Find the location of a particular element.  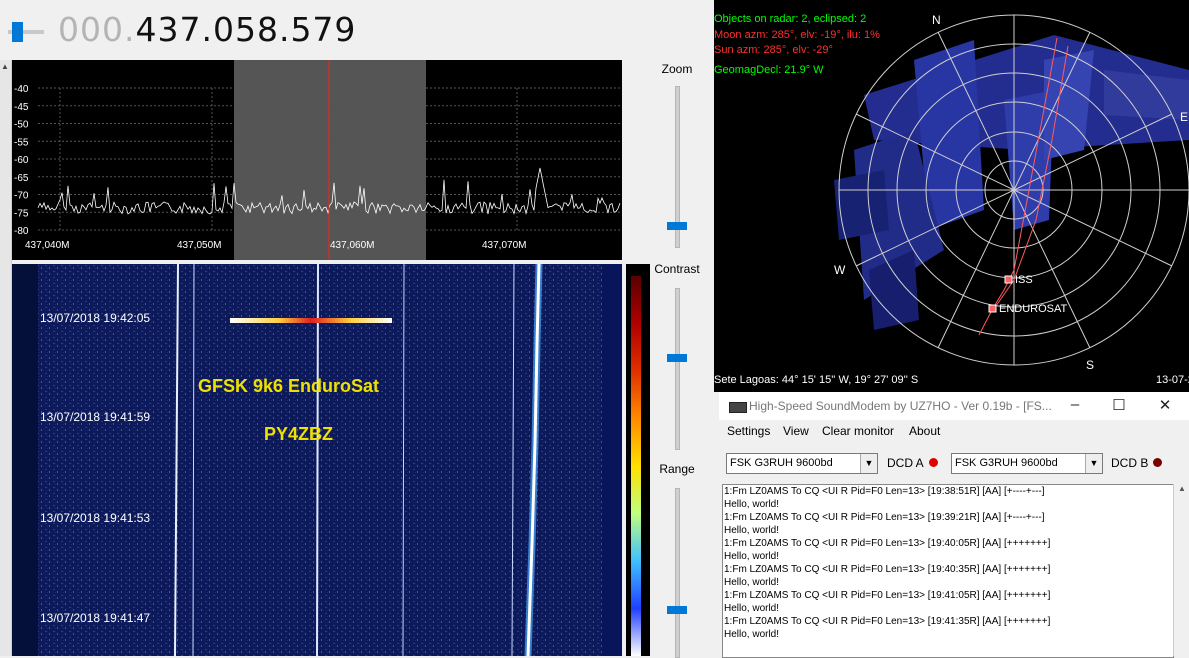

compass-west: W is located at coordinates (840, 270).